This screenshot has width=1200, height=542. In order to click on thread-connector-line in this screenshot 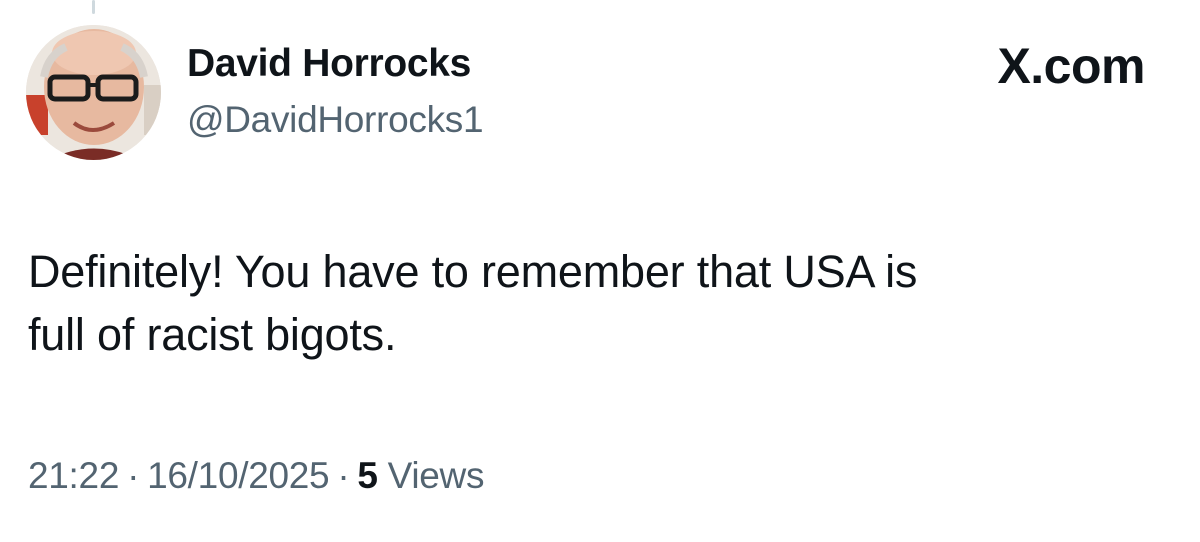, I will do `click(93, 7)`.